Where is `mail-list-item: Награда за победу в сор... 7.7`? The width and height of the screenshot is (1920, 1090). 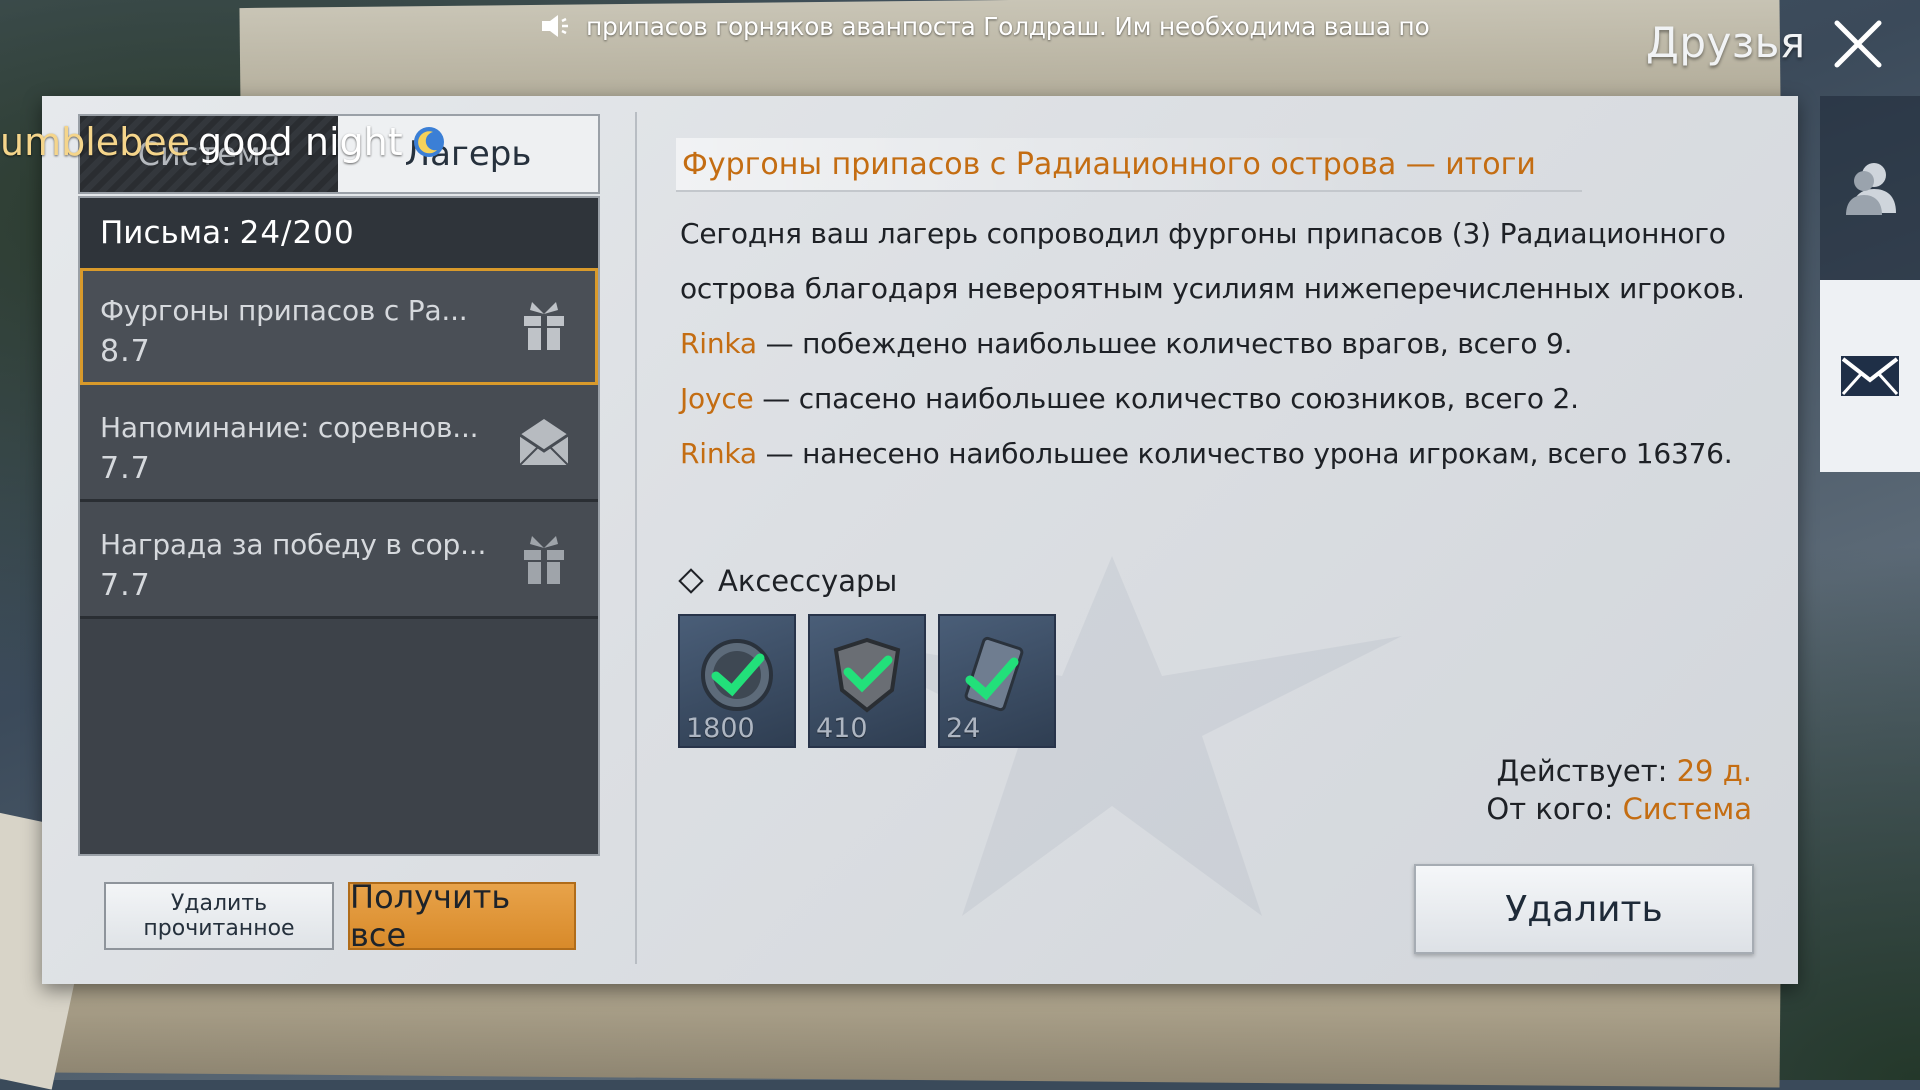 mail-list-item: Награда за победу в сор... 7.7 is located at coordinates (339, 560).